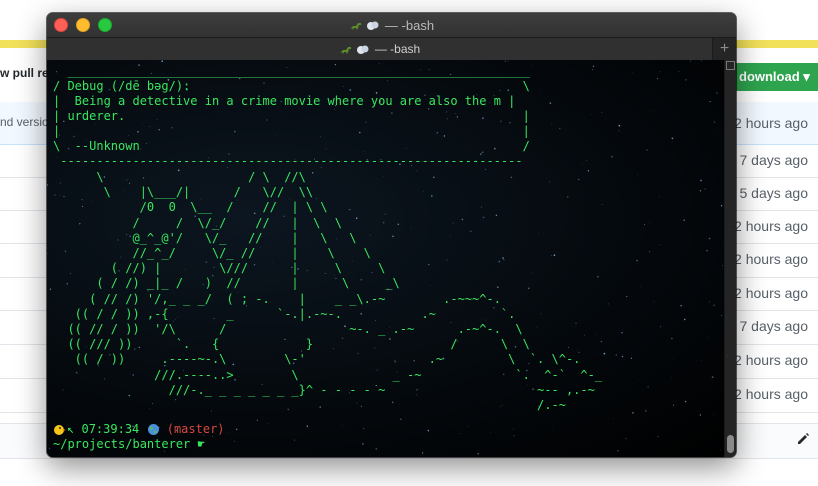 The width and height of the screenshot is (818, 486). I want to click on window-controls, so click(83, 25).